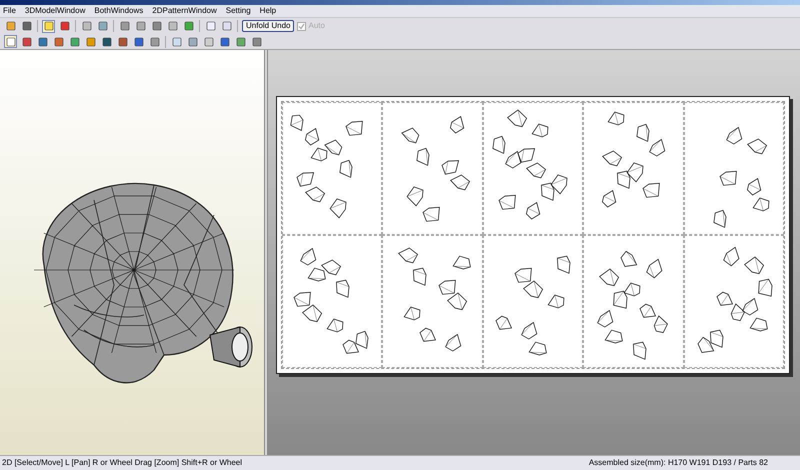 This screenshot has width=800, height=470. Describe the element at coordinates (238, 11) in the screenshot. I see `menu-item: Setting` at that location.